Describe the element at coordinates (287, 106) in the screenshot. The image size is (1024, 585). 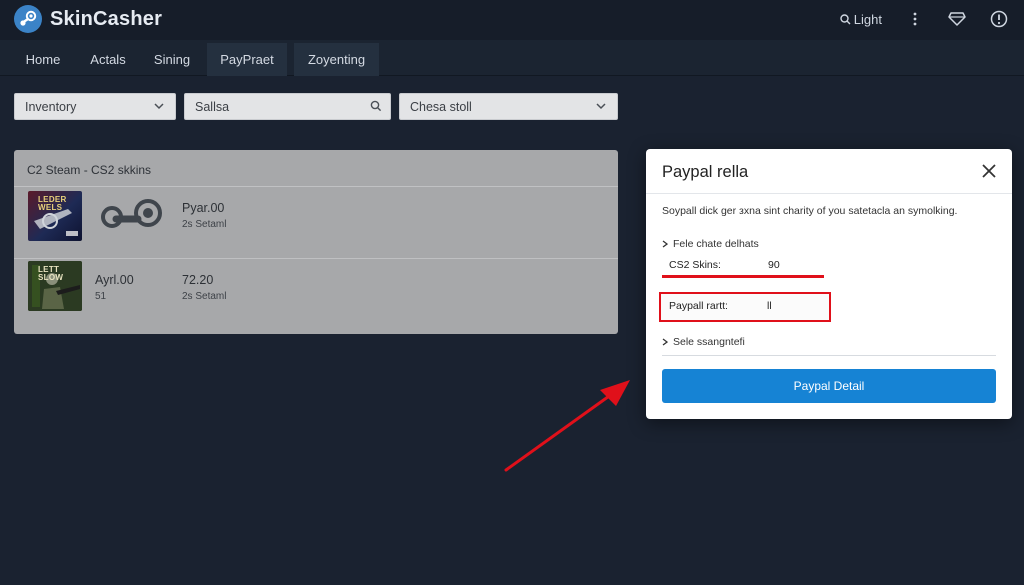
I see `search-input: Sallsa` at that location.